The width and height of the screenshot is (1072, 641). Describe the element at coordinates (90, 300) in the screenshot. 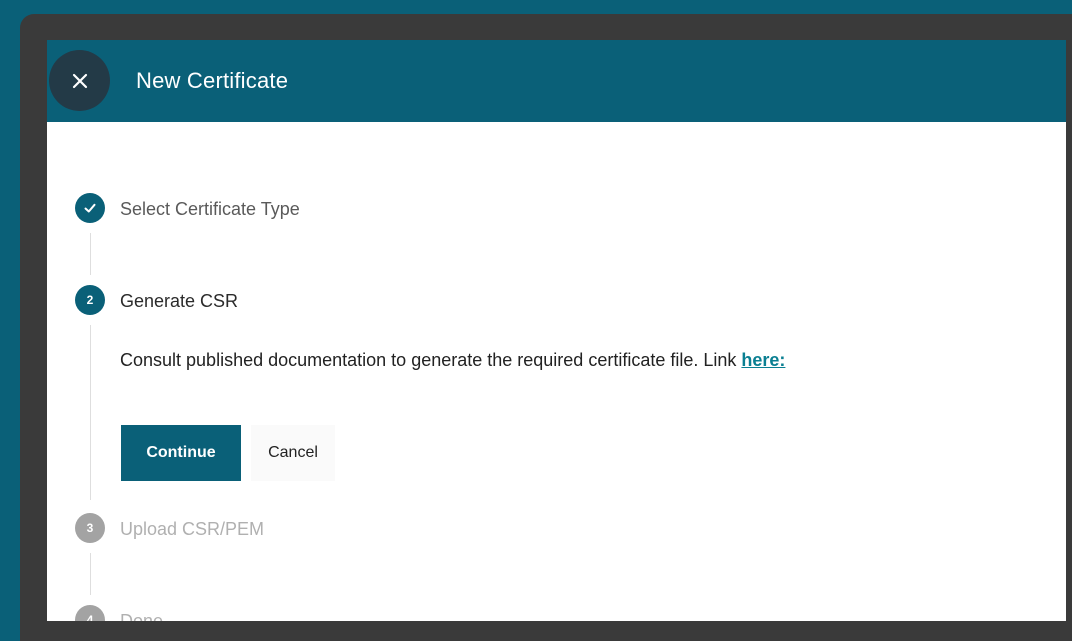

I see `step-2-indicator: 2` at that location.